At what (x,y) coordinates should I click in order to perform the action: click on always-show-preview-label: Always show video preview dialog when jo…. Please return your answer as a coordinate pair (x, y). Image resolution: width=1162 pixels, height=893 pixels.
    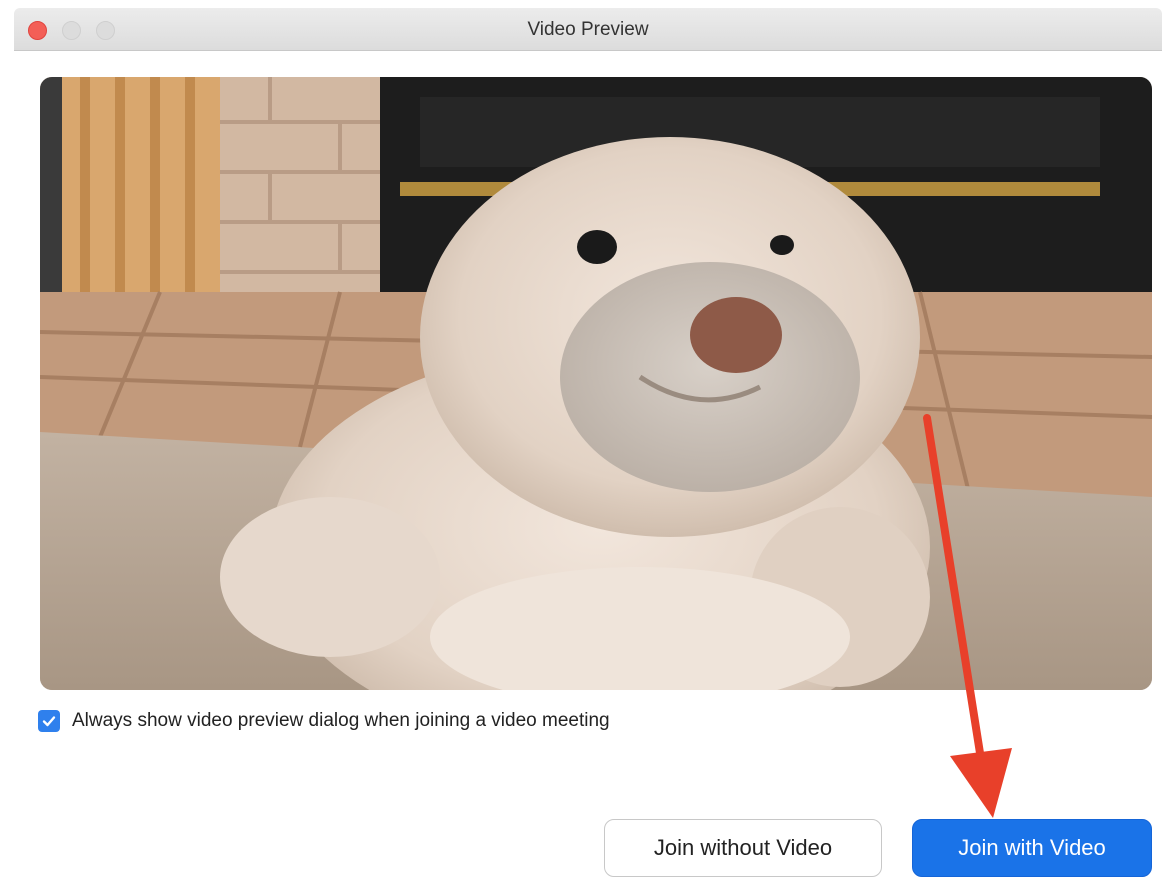
    Looking at the image, I should click on (341, 721).